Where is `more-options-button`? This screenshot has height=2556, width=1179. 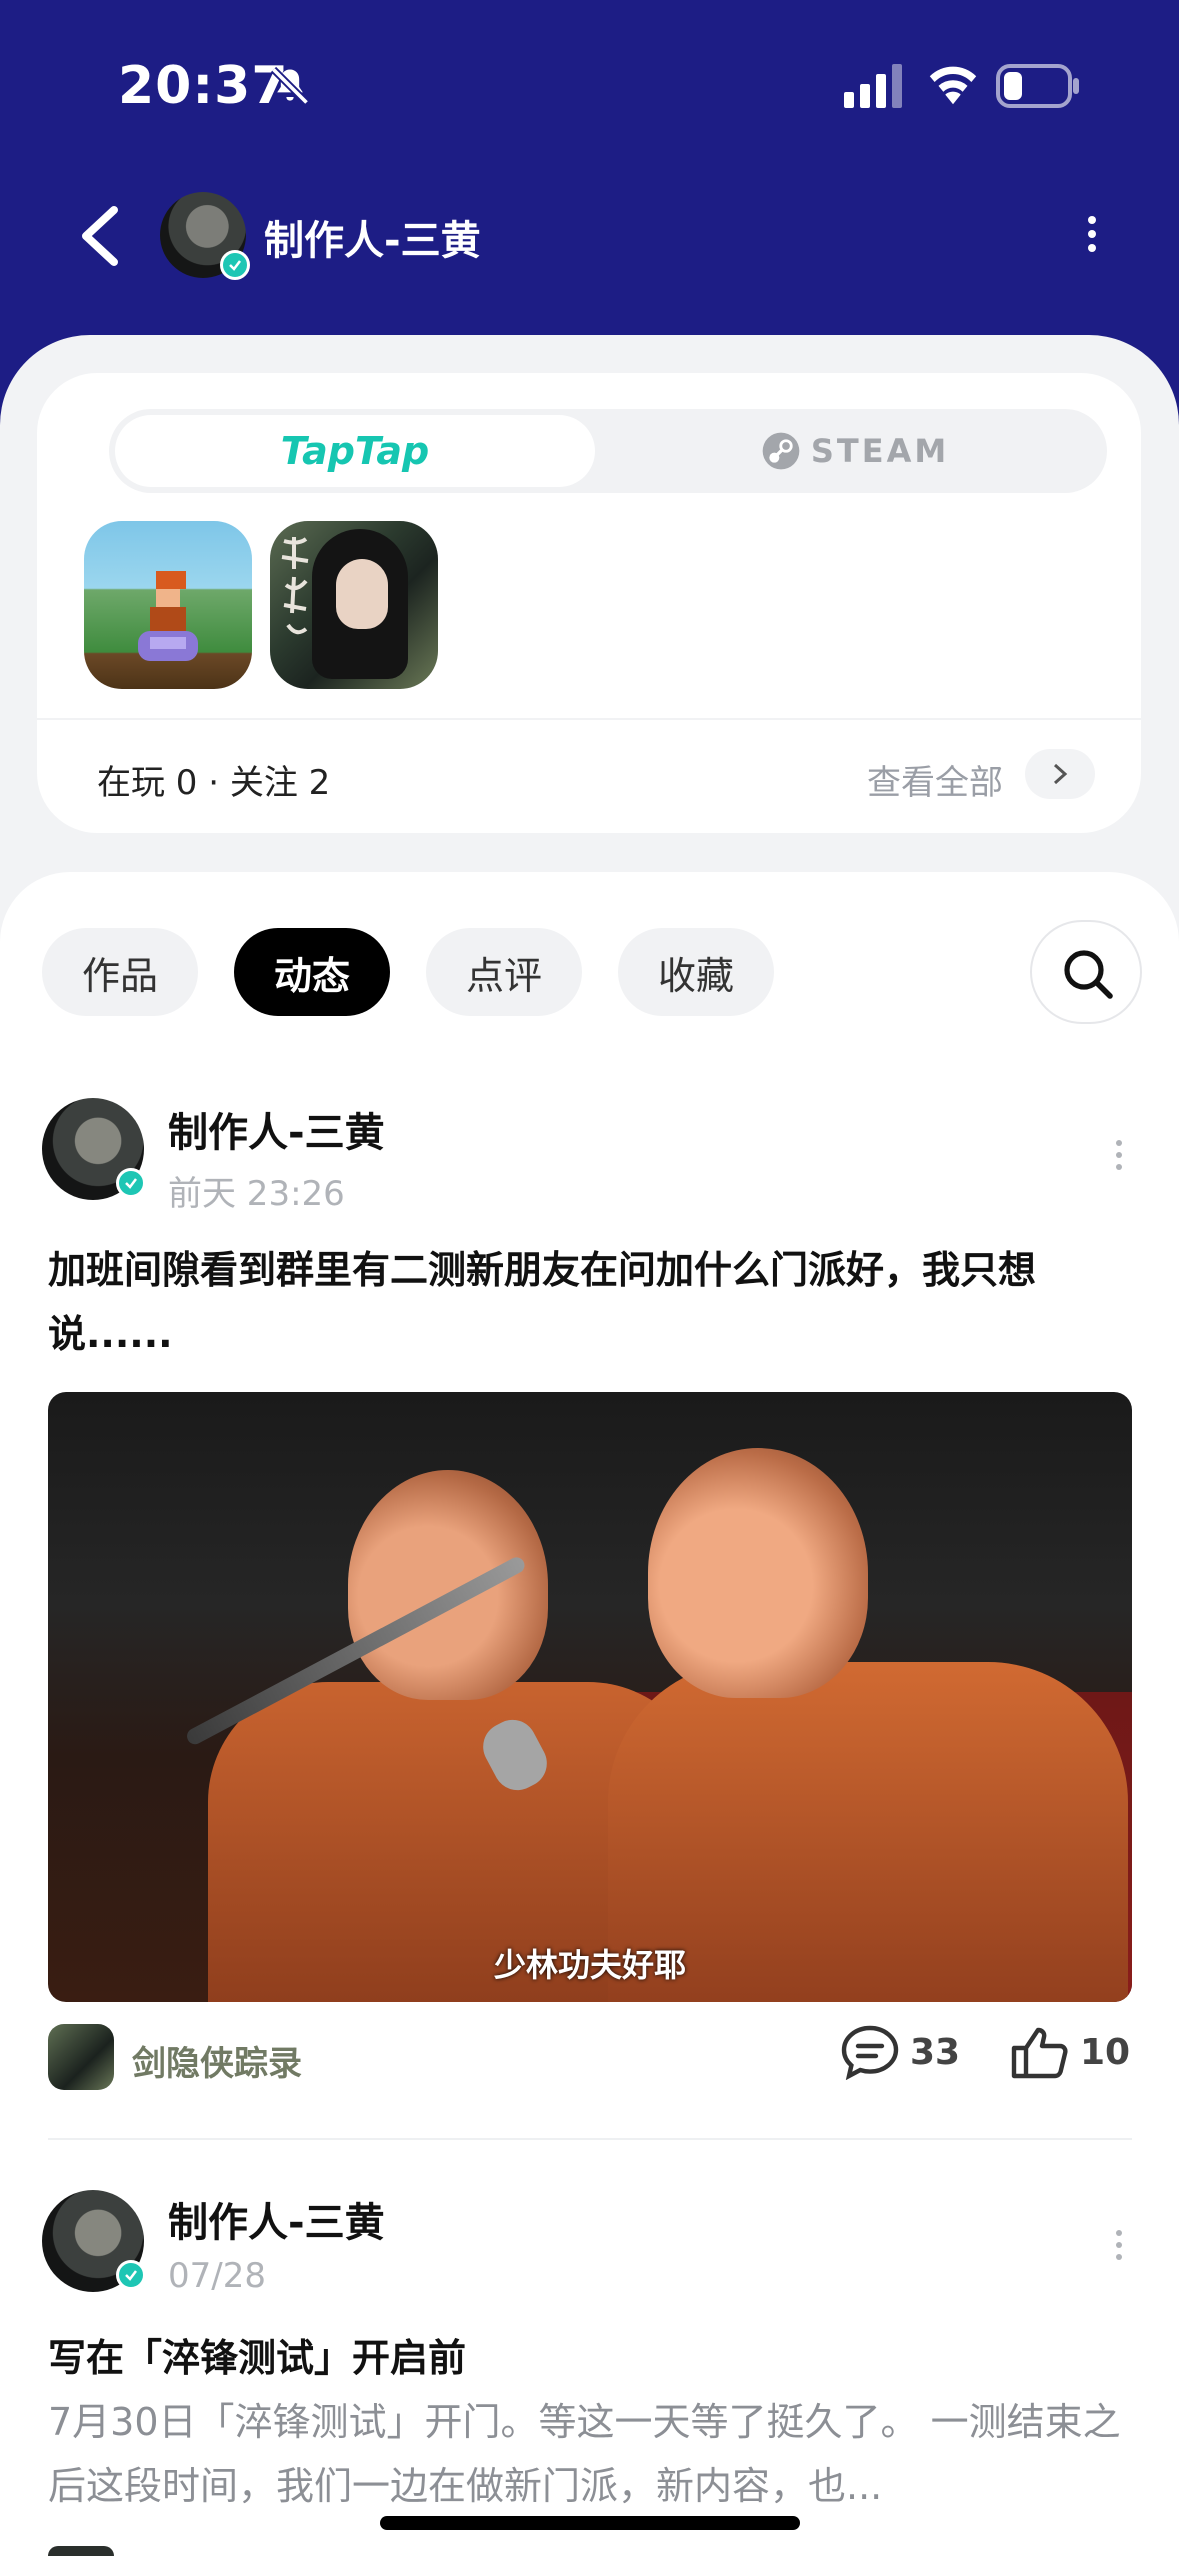
more-options-button is located at coordinates (1092, 235).